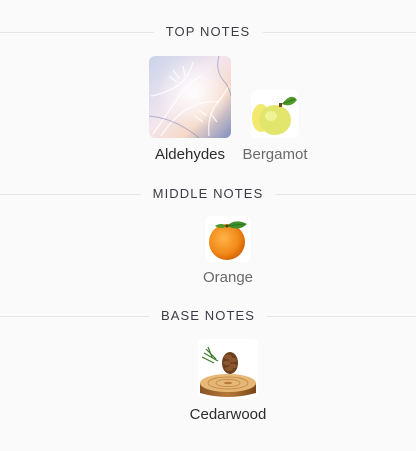 The width and height of the screenshot is (416, 451). What do you see at coordinates (275, 114) in the screenshot?
I see `bergamot-image` at bounding box center [275, 114].